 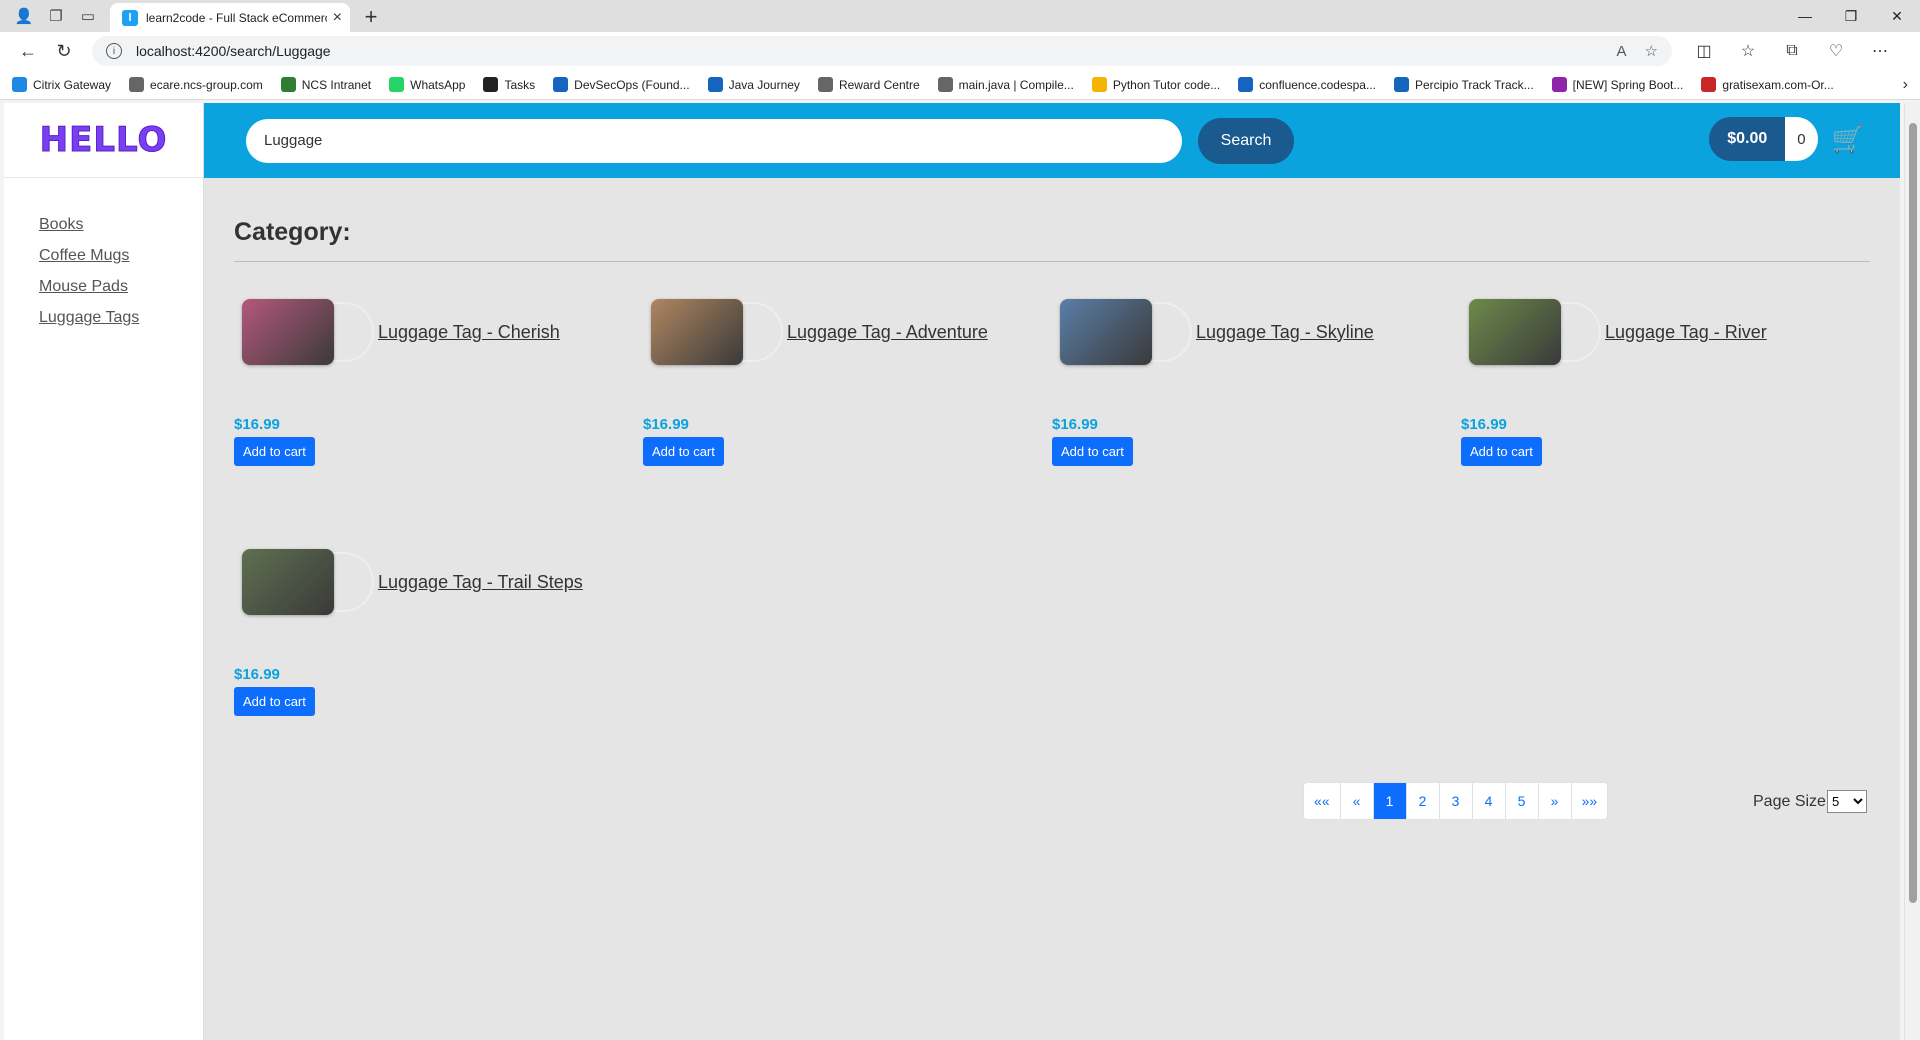 I want to click on sidebar-item-coffee-mugs: Coffee Mugs, so click(x=121, y=256).